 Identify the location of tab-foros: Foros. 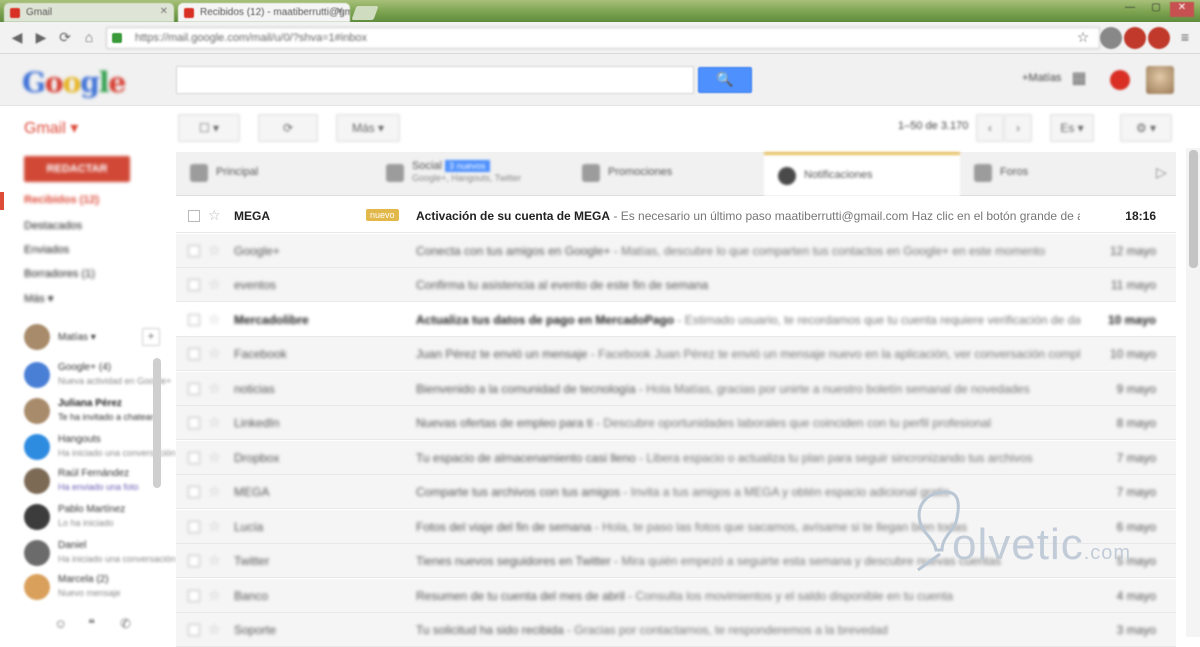
(1058, 174).